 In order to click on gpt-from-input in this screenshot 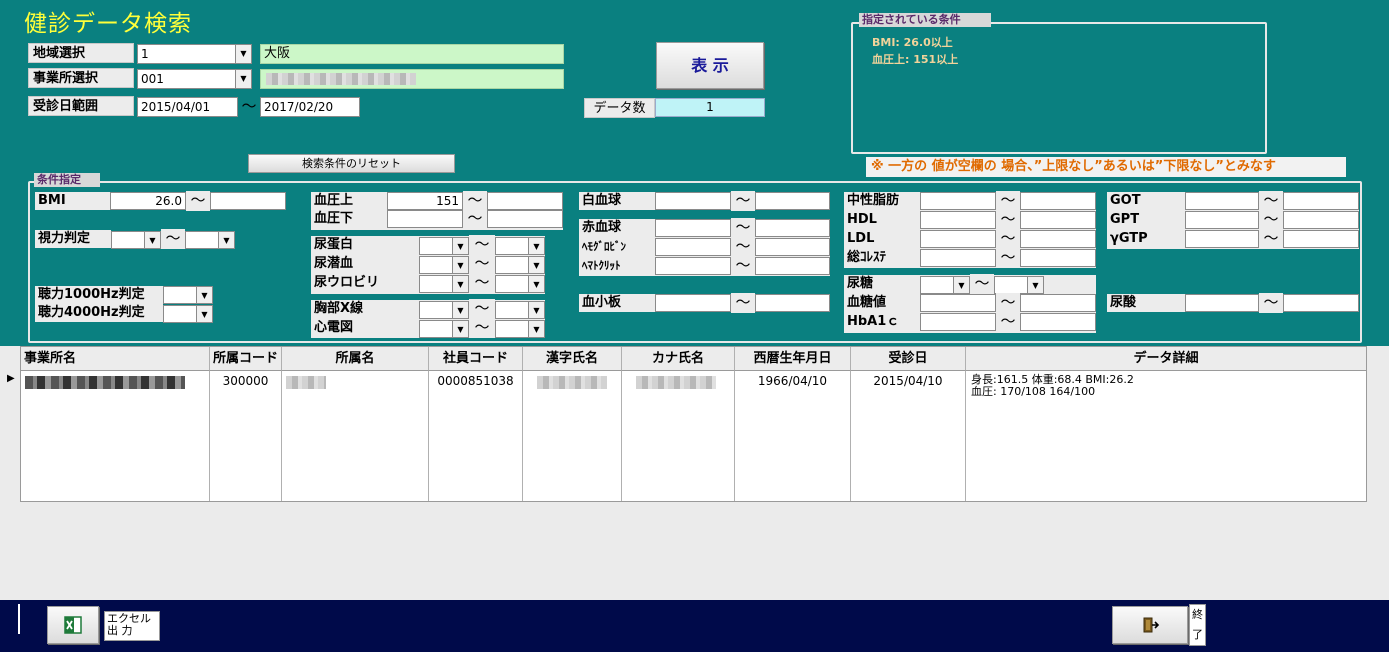, I will do `click(1222, 220)`.